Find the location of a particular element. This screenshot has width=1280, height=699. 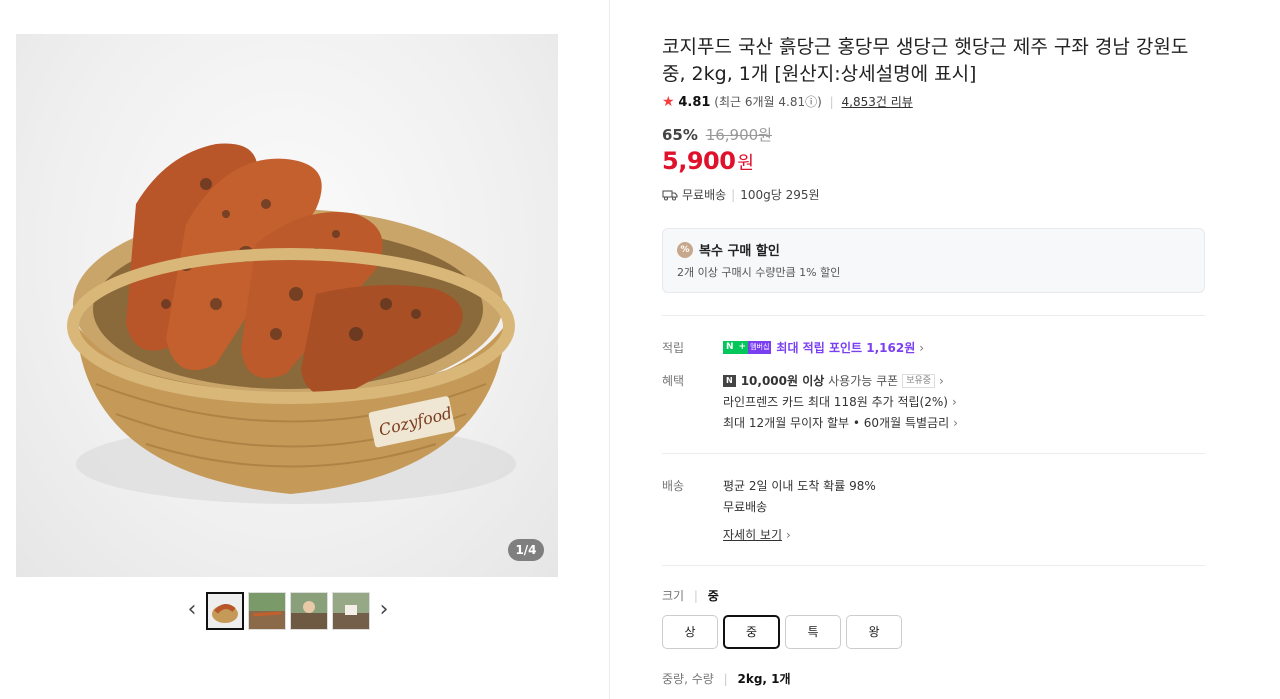

weight-label: 중량, 수량 is located at coordinates (688, 679).